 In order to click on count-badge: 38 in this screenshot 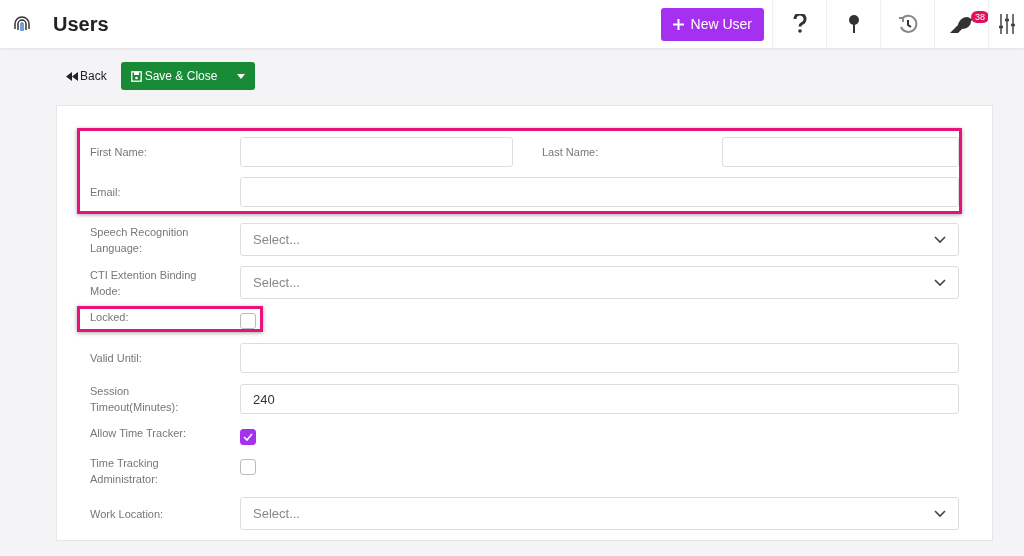, I will do `click(980, 17)`.